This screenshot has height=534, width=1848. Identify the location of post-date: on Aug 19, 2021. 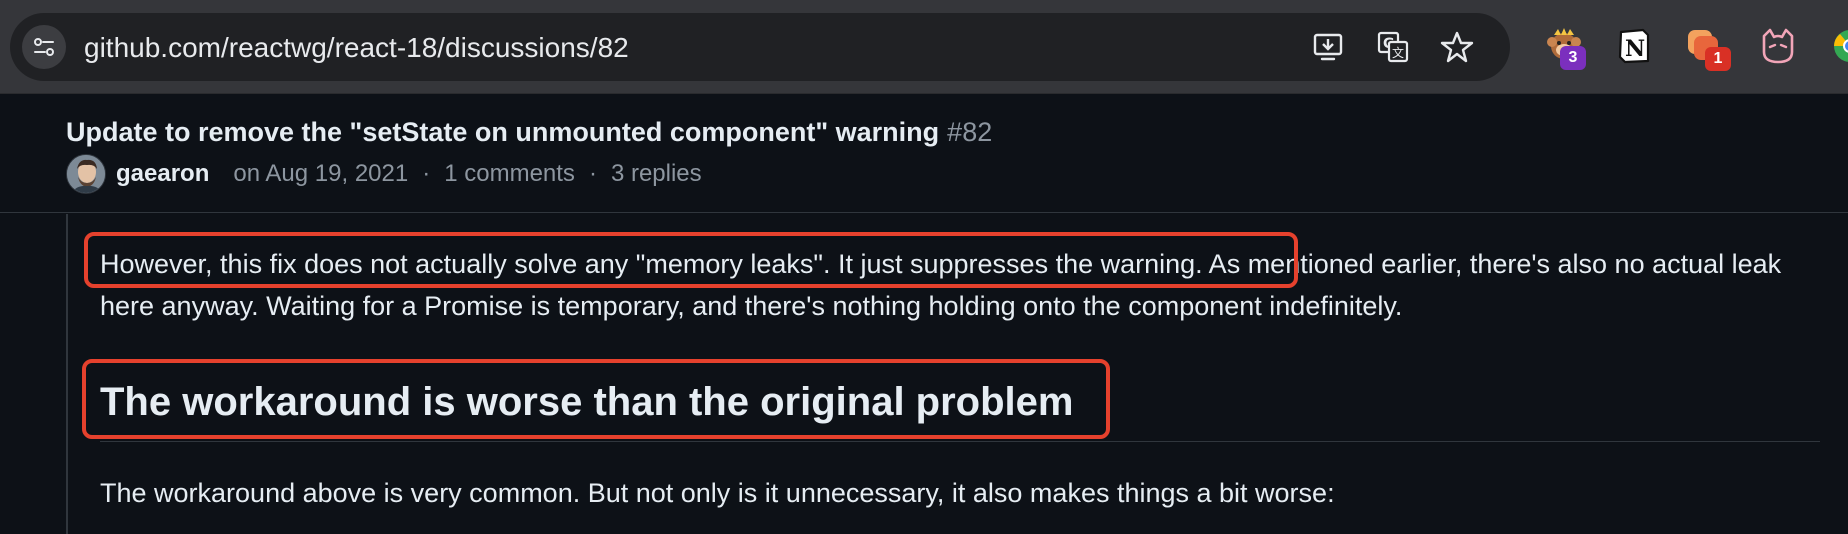
(321, 173).